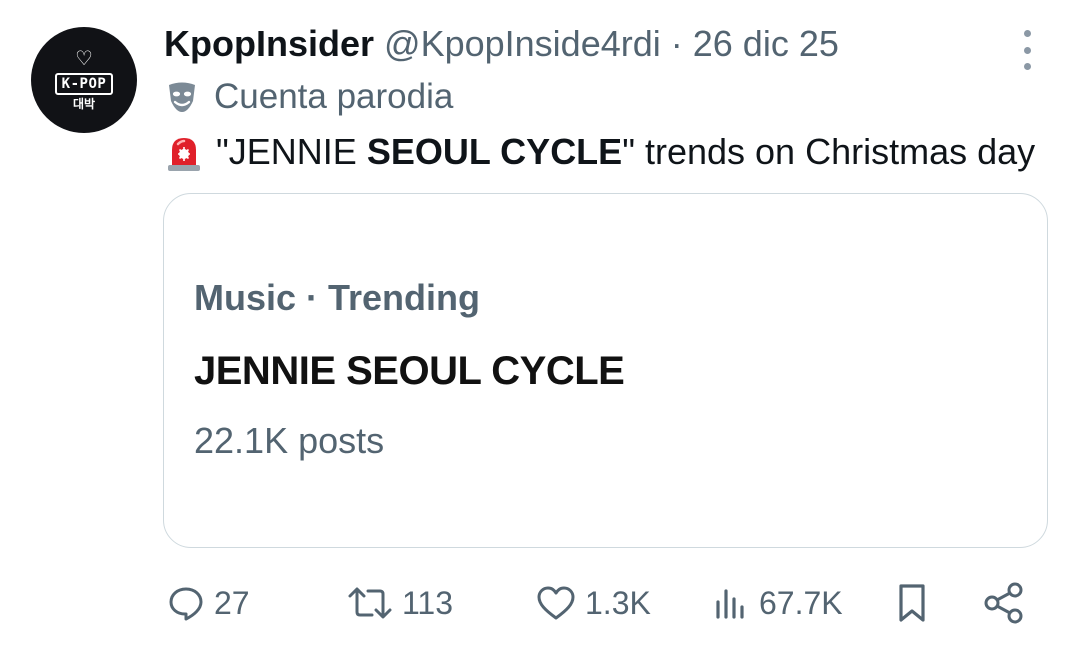  What do you see at coordinates (730, 604) in the screenshot?
I see `views-icon` at bounding box center [730, 604].